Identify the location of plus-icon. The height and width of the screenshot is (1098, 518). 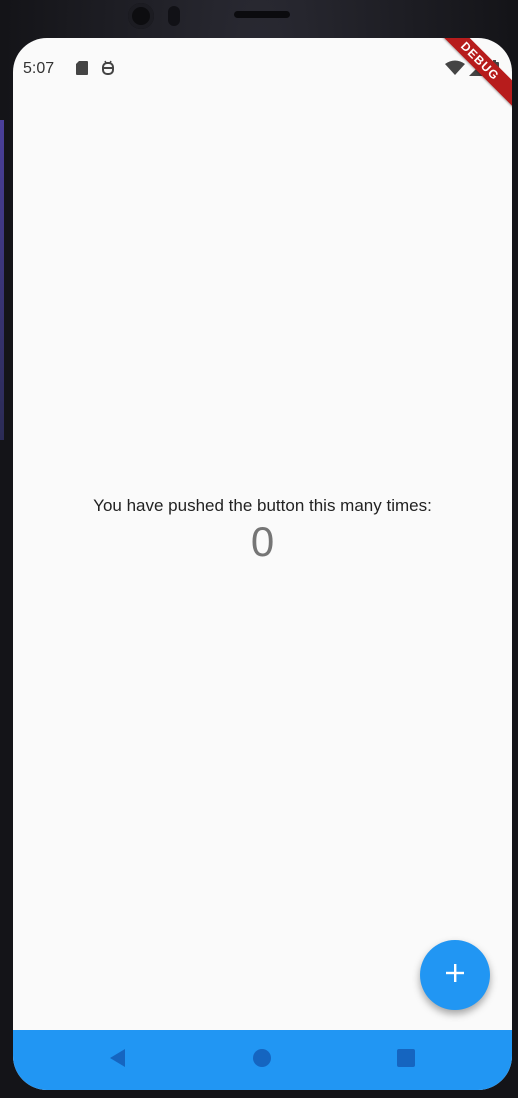
(455, 975).